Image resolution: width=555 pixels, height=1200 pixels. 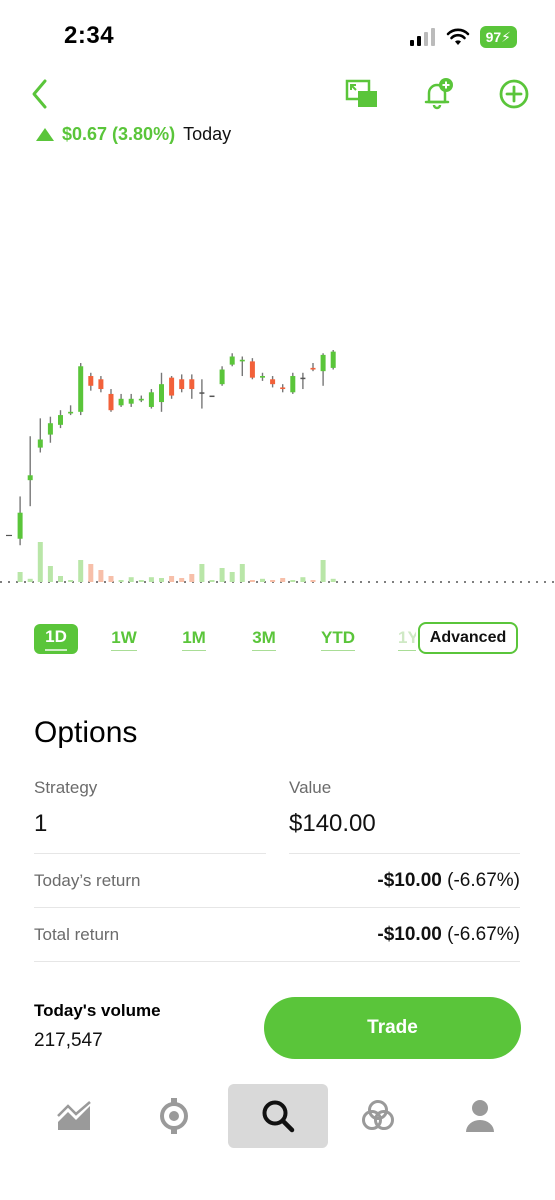 I want to click on plus-circle-icon, so click(x=514, y=94).